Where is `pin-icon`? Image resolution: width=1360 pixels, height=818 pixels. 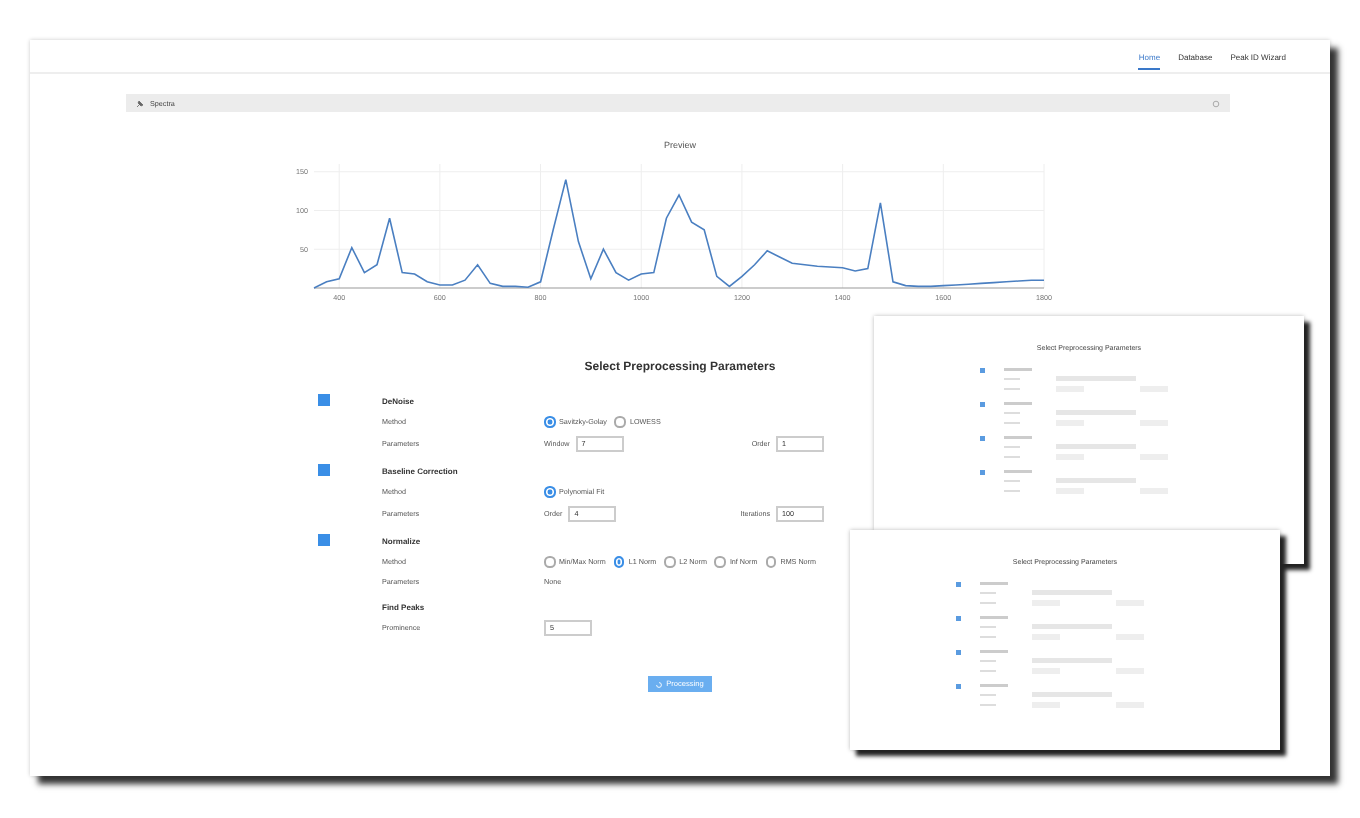
pin-icon is located at coordinates (140, 103).